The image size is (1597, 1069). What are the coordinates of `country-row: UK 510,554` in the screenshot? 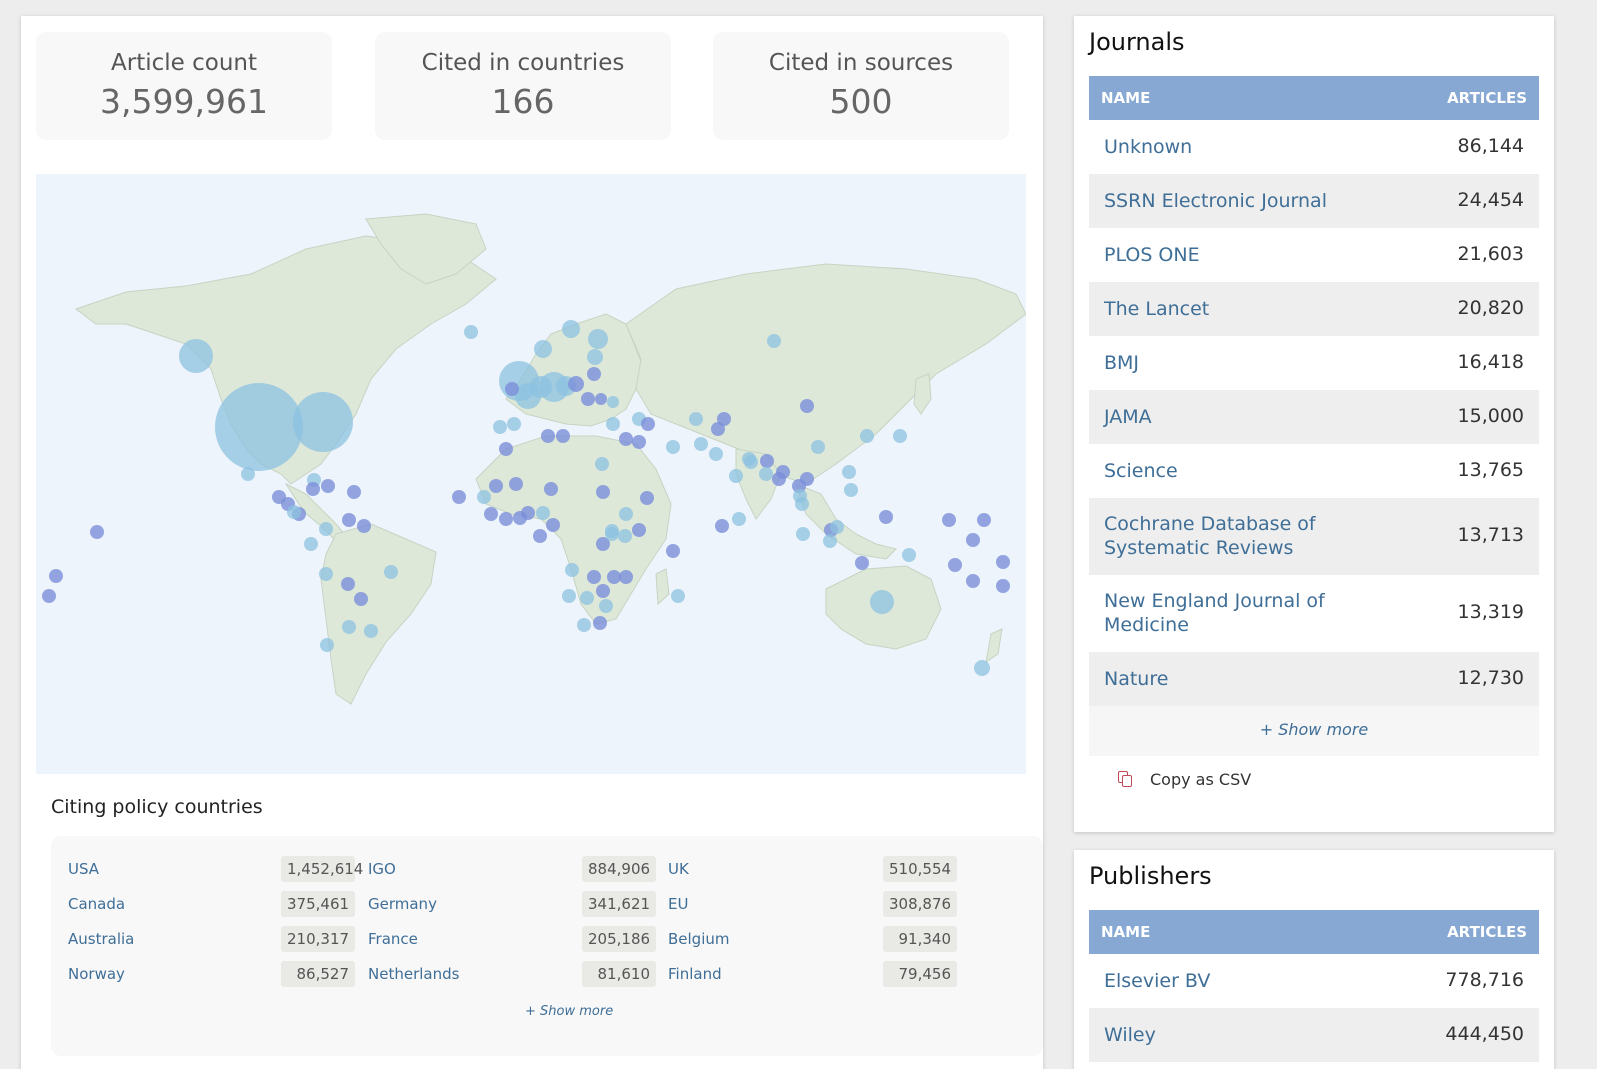 It's located at (804, 869).